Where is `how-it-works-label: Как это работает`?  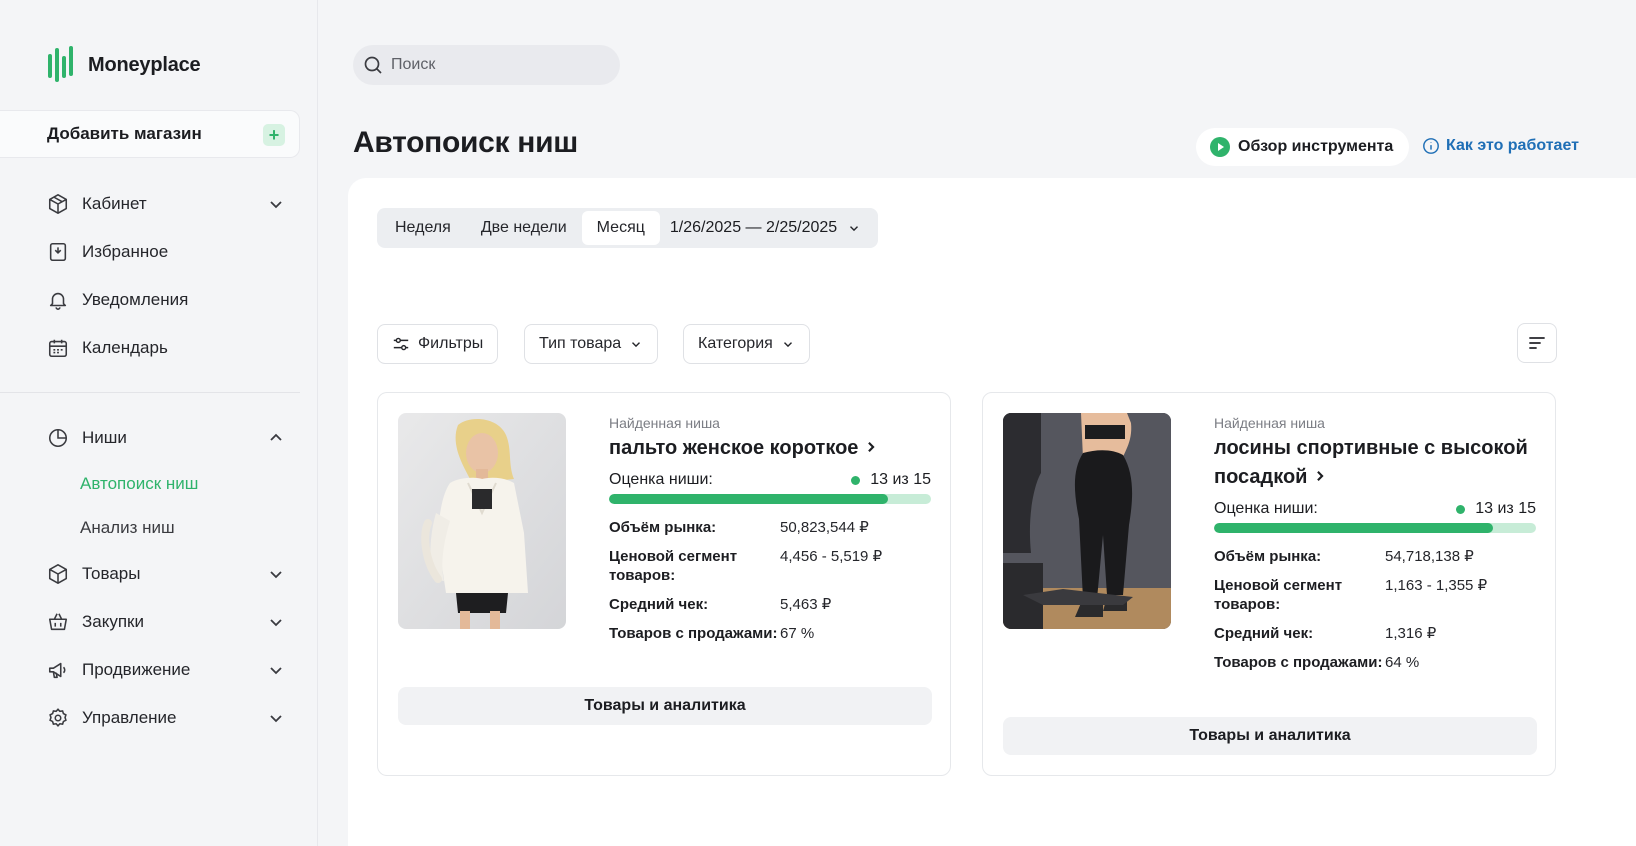
how-it-works-label: Как это работает is located at coordinates (1512, 145).